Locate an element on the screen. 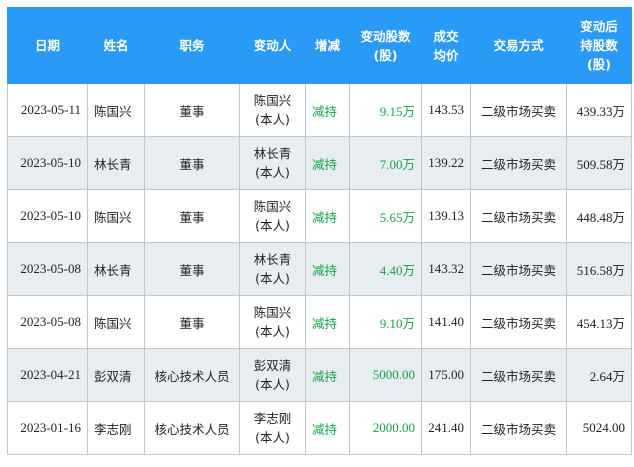 Image resolution: width=634 pixels, height=467 pixels. qty-value: 4.40 is located at coordinates (391, 270).